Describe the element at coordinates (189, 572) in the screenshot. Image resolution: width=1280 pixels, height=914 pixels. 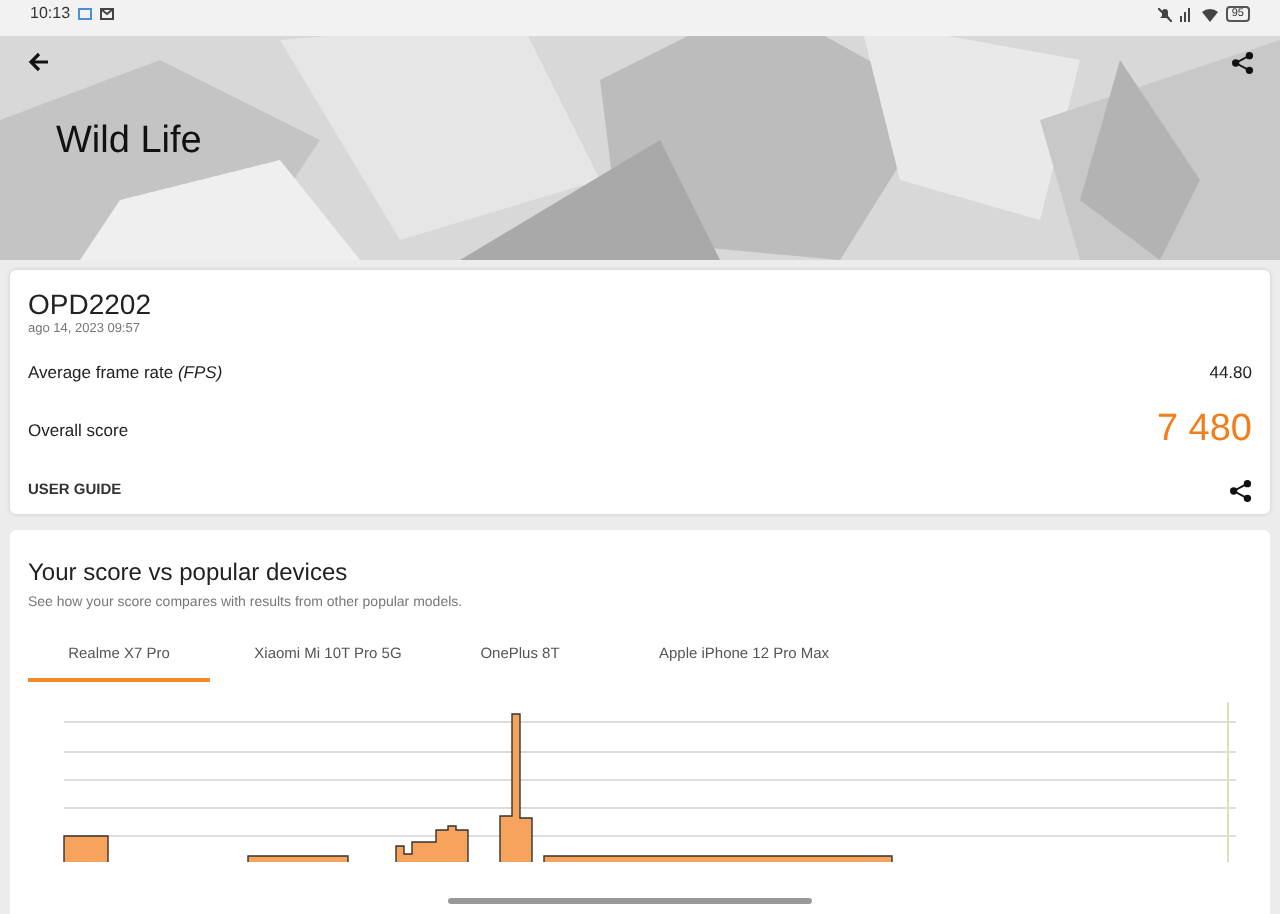
I see `section-title: Your score vs popular devices` at that location.